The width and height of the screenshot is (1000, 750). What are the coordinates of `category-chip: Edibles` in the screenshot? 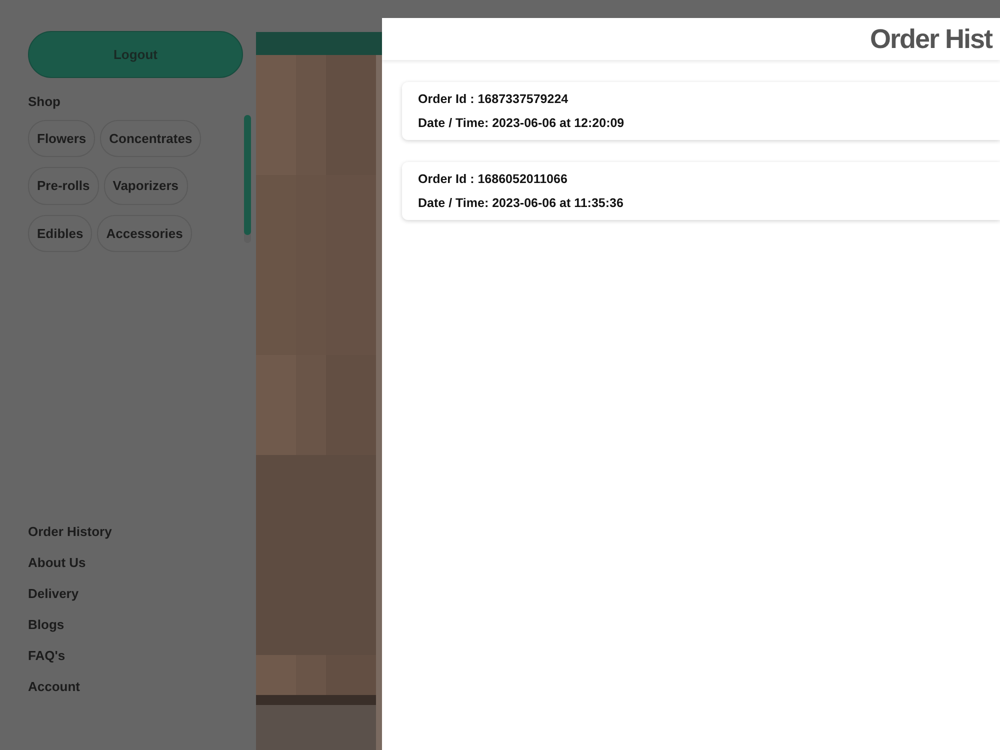 It's located at (60, 233).